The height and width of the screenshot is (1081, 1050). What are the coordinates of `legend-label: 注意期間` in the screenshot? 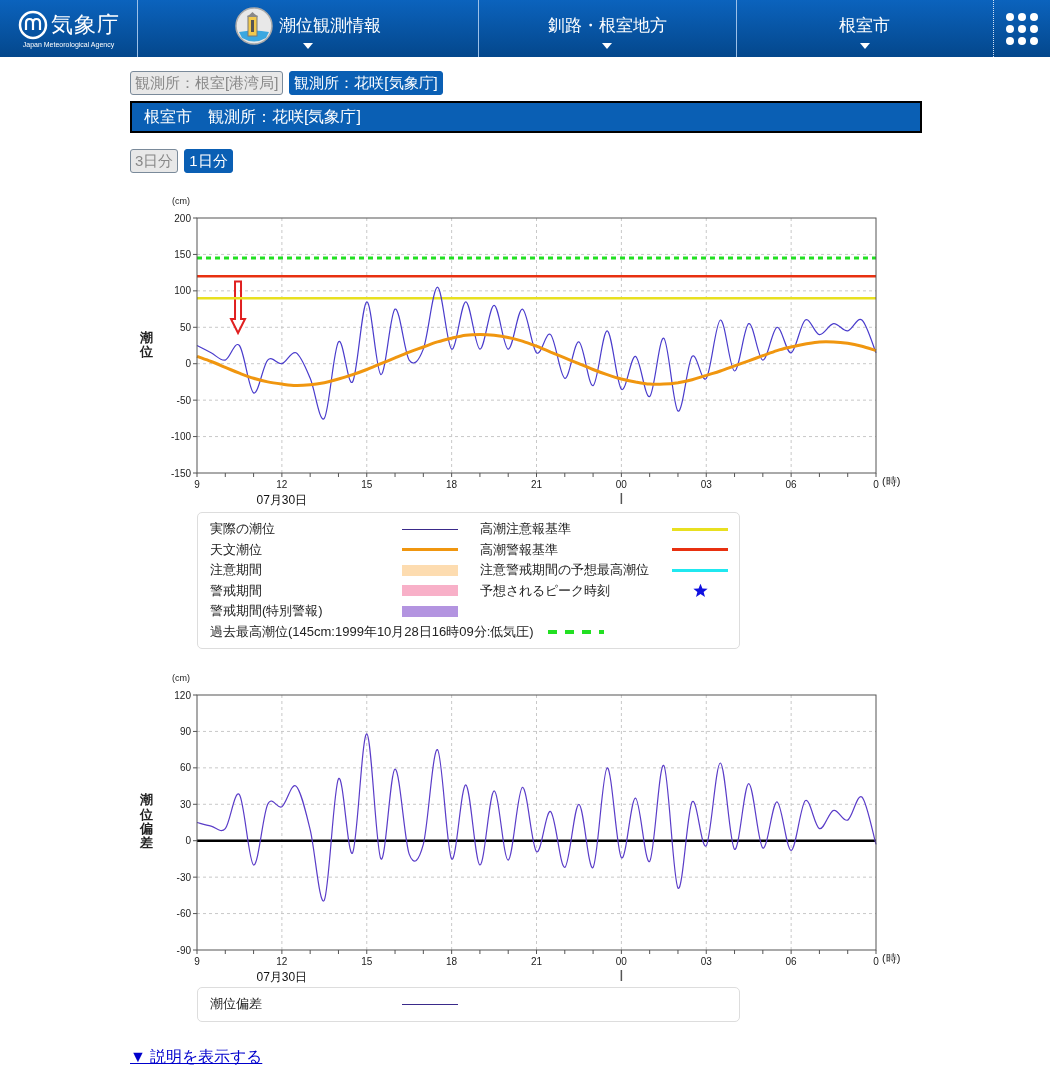 It's located at (236, 570).